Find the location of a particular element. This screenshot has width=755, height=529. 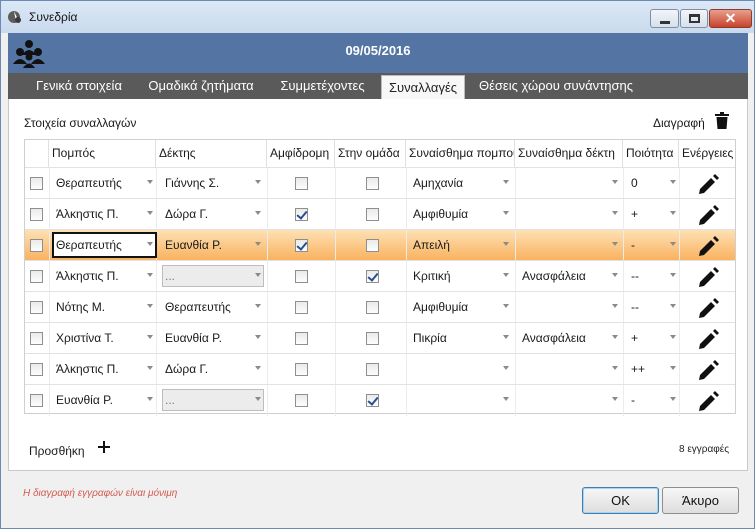

tab-participants: Συμμετέχοντες is located at coordinates (322, 86).